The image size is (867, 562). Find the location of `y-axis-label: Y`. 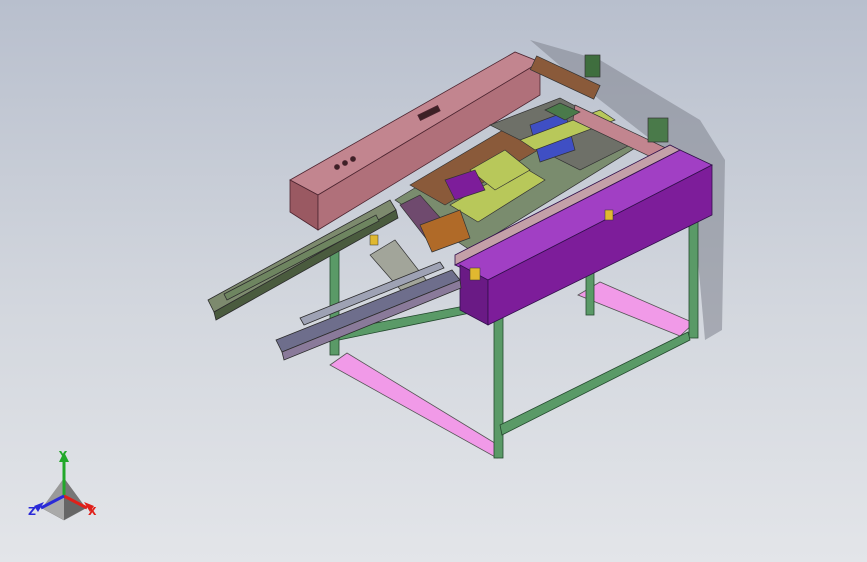

y-axis-label: Y is located at coordinates (63, 455).